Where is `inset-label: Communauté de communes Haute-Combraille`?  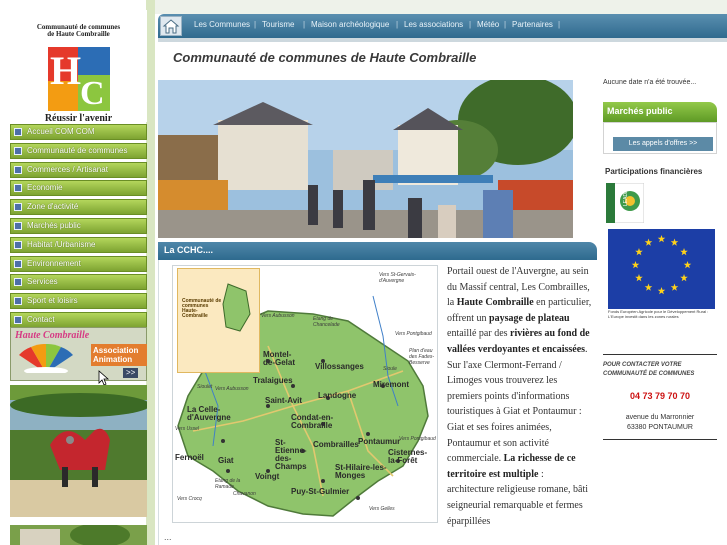 inset-label: Communauté de communes Haute-Combraille is located at coordinates (202, 308).